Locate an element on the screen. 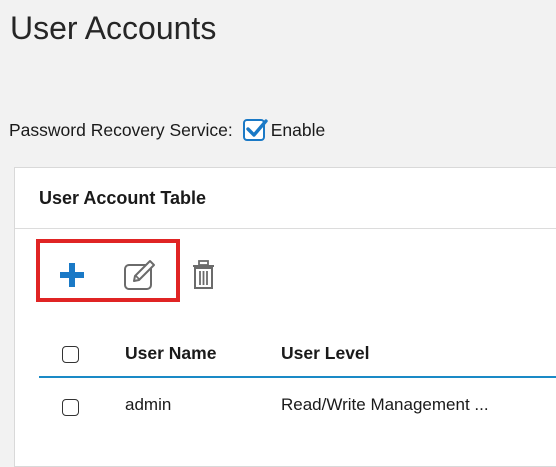  cell-user-name: admin is located at coordinates (148, 404).